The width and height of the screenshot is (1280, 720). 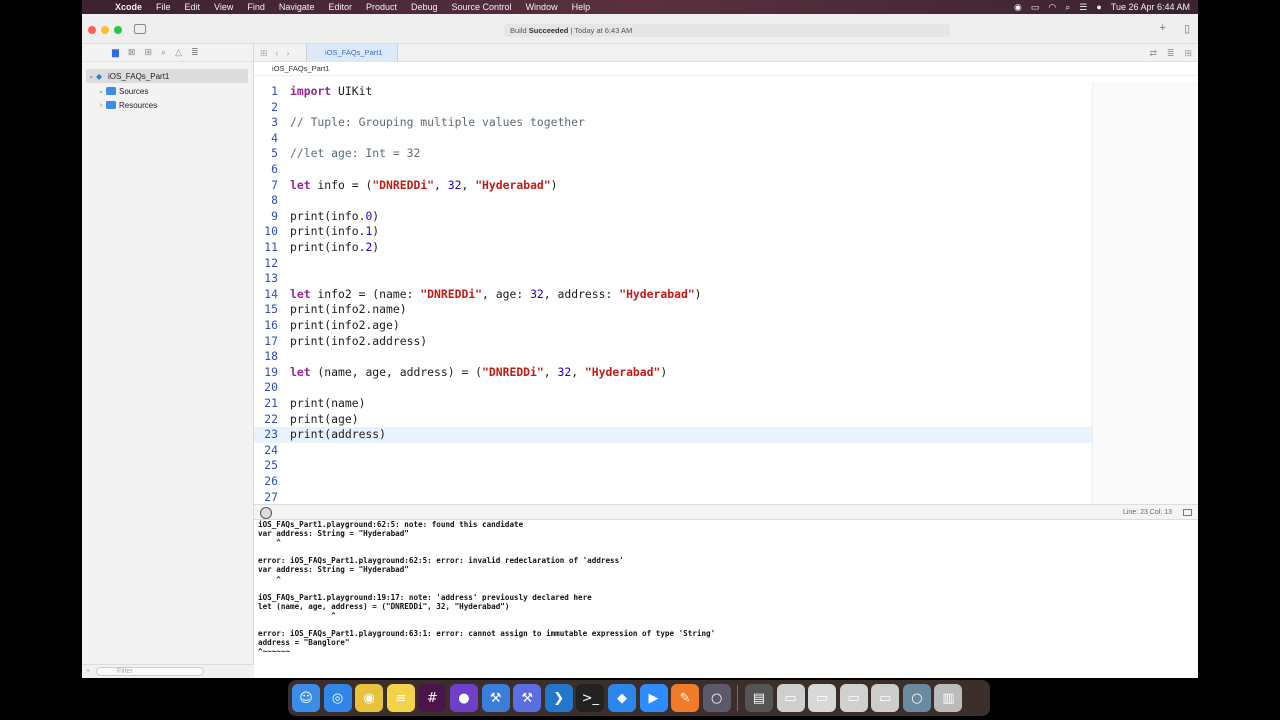 I want to click on line-number: 20, so click(x=272, y=388).